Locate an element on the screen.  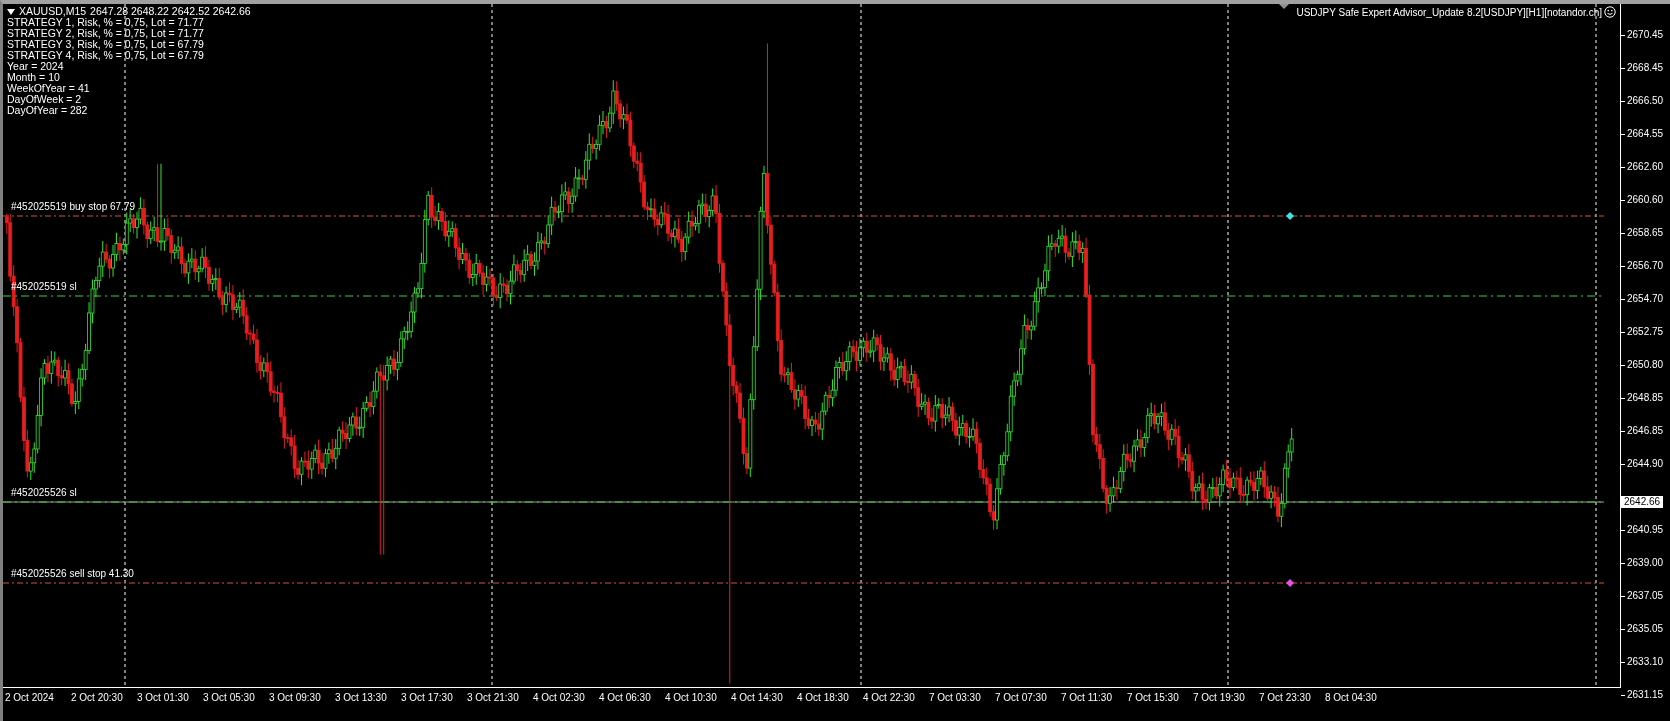
info-line: WeekOfYear = 41 is located at coordinates (49, 88).